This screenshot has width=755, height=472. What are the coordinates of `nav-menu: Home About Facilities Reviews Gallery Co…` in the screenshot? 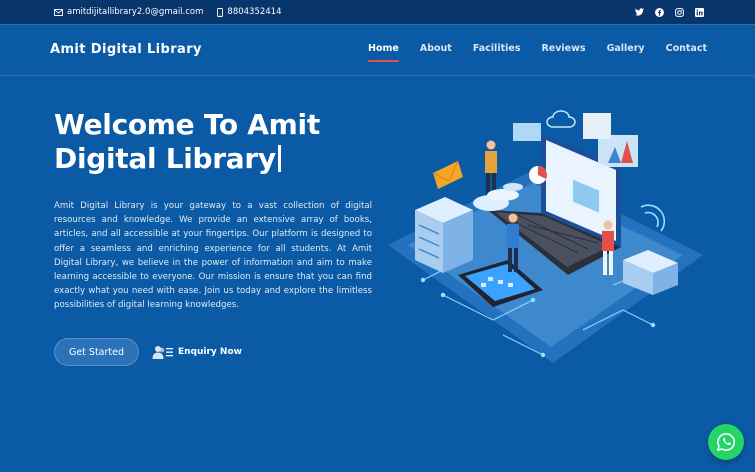 It's located at (527, 52).